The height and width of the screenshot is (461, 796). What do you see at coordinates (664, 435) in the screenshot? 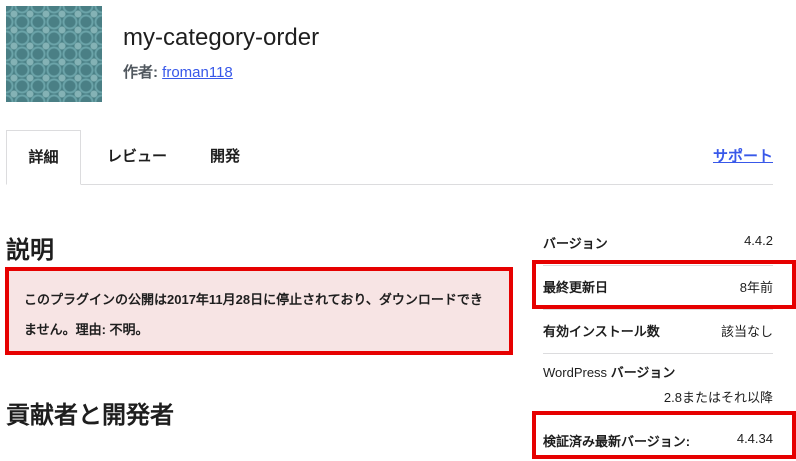
I see `tested-highlight` at bounding box center [664, 435].